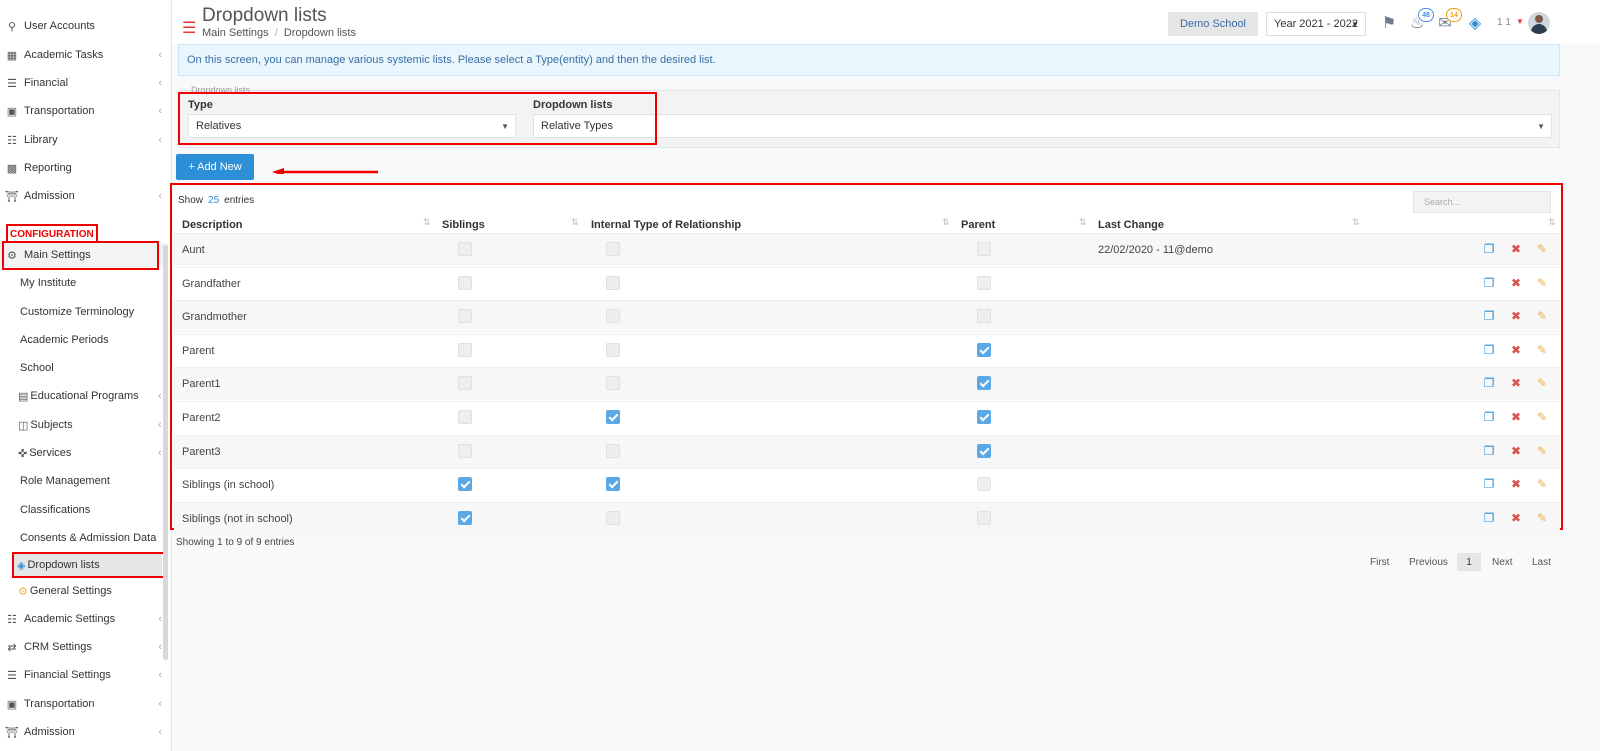 The width and height of the screenshot is (1600, 751). I want to click on column-header-parent: Parent, so click(978, 225).